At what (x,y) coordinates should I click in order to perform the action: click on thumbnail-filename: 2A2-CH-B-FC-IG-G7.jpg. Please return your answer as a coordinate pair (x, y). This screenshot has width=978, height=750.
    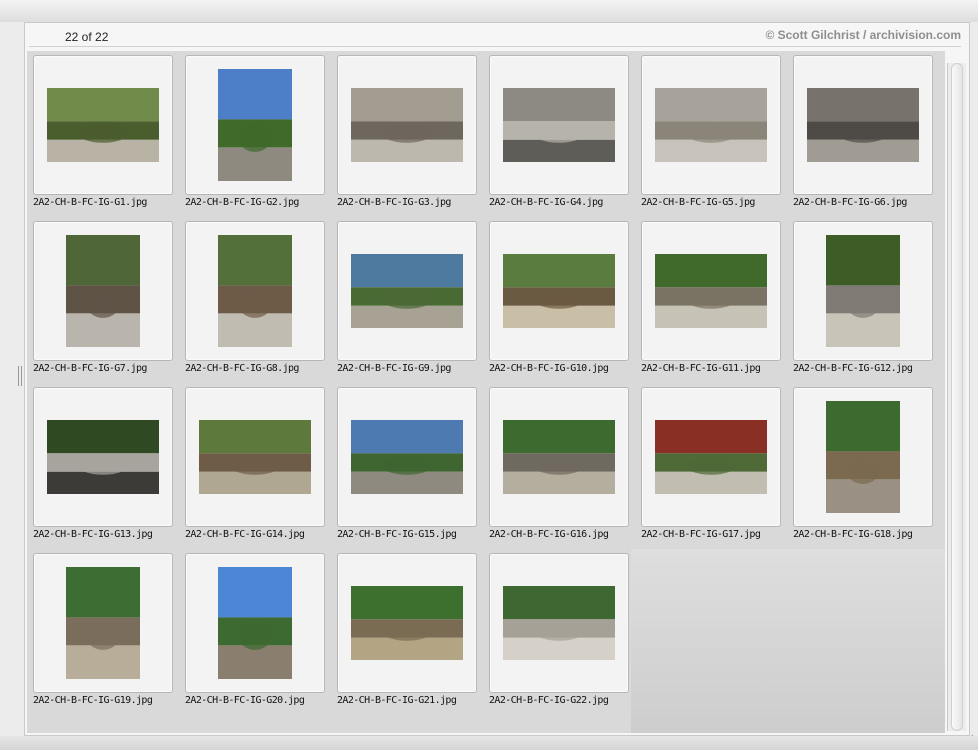
    Looking at the image, I should click on (90, 368).